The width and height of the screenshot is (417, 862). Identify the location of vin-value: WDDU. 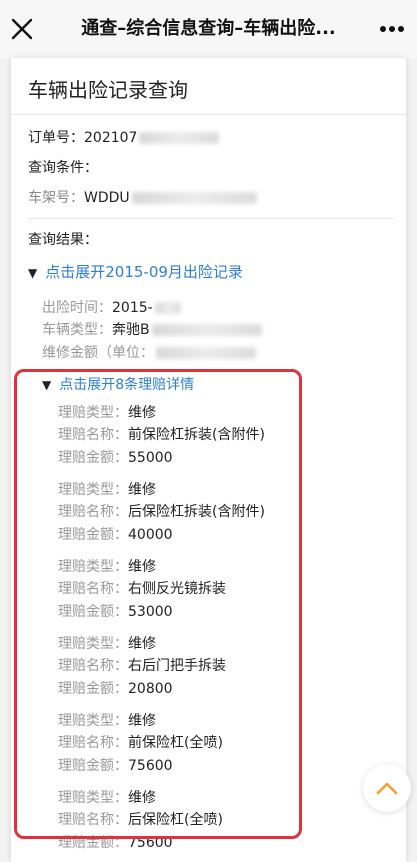
(107, 198).